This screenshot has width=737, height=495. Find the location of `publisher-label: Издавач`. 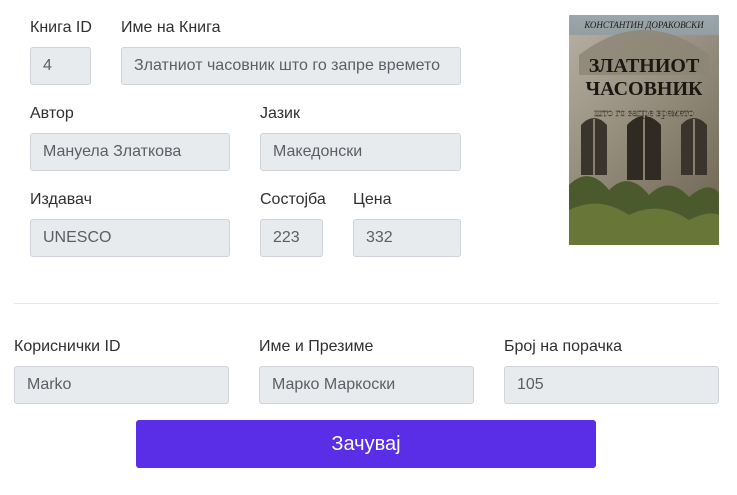

publisher-label: Издавач is located at coordinates (61, 199).